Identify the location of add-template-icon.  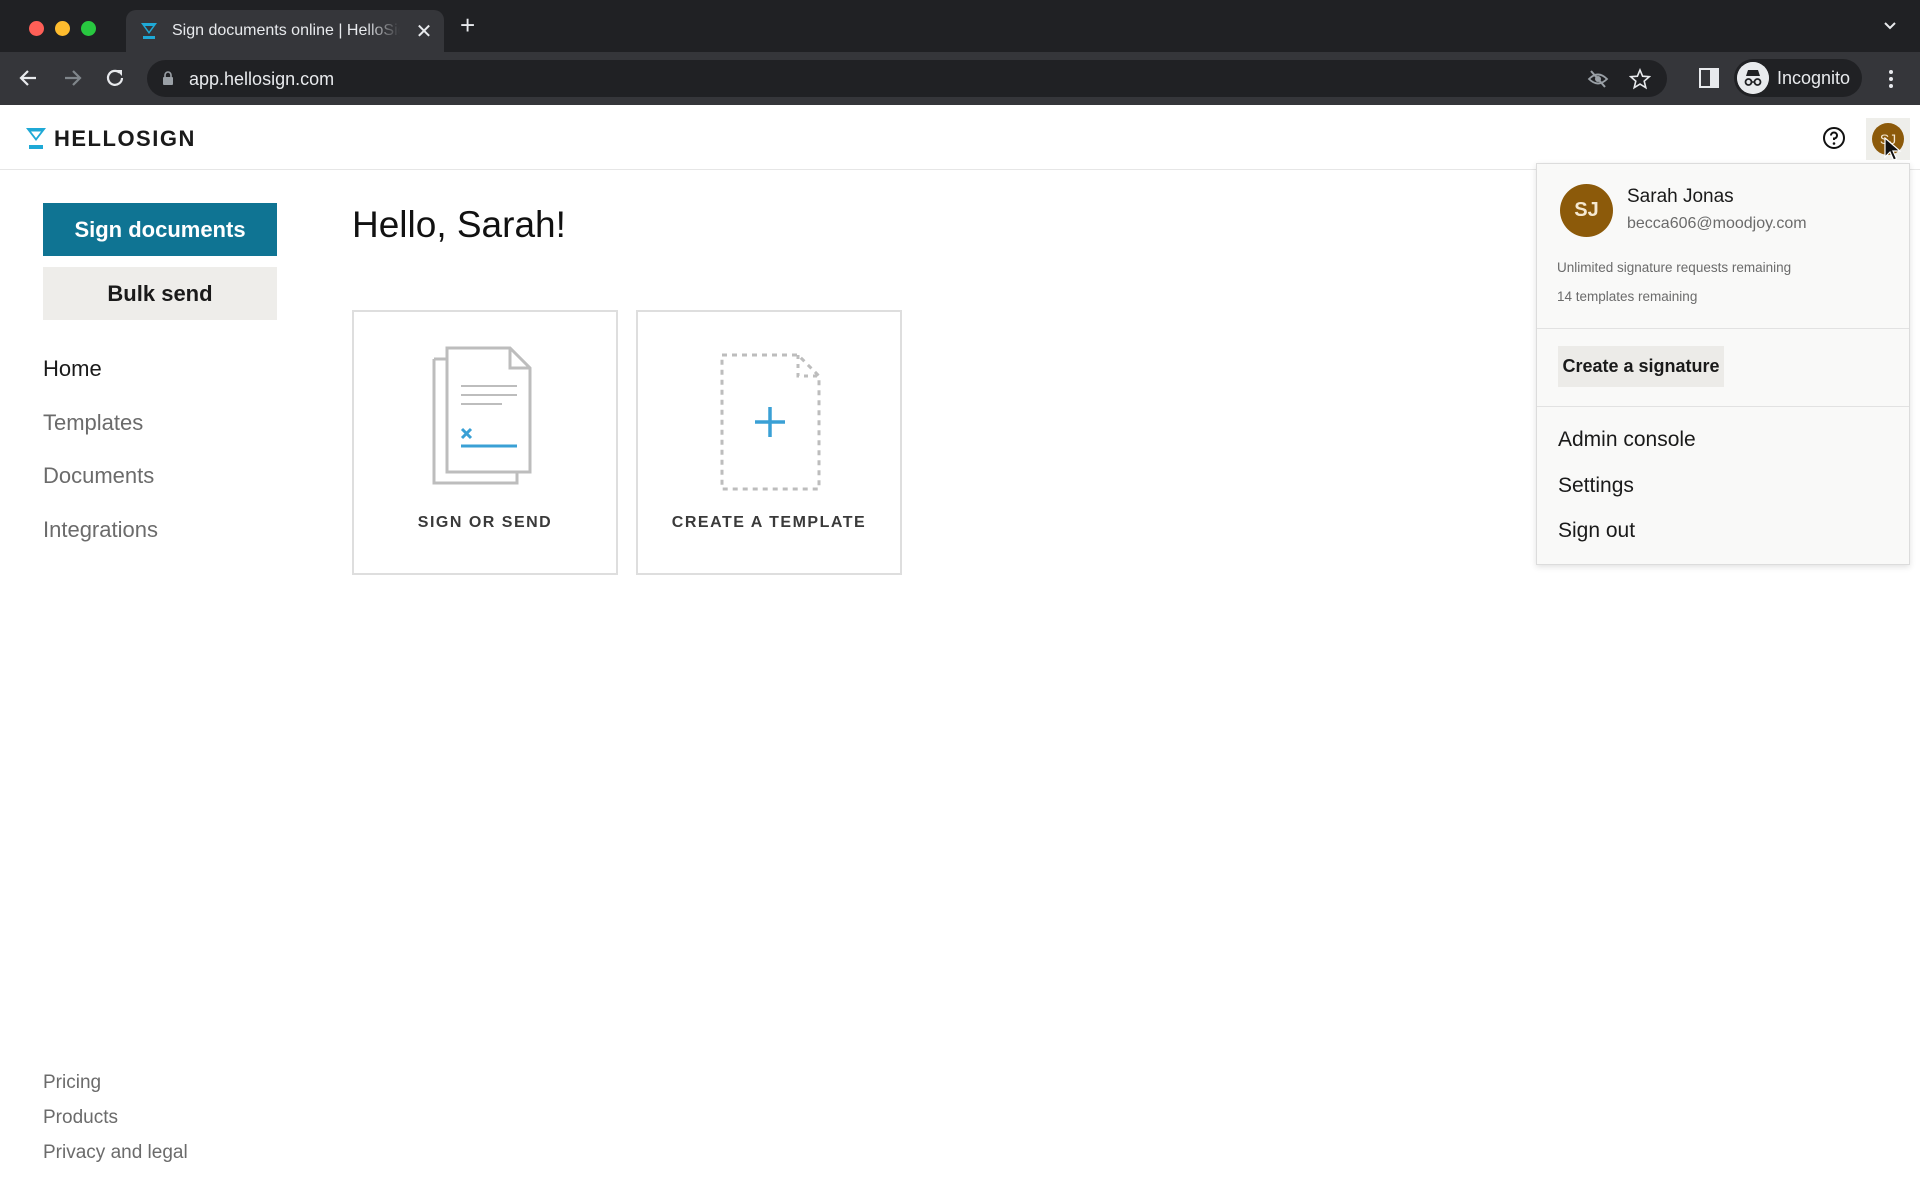
(770, 422).